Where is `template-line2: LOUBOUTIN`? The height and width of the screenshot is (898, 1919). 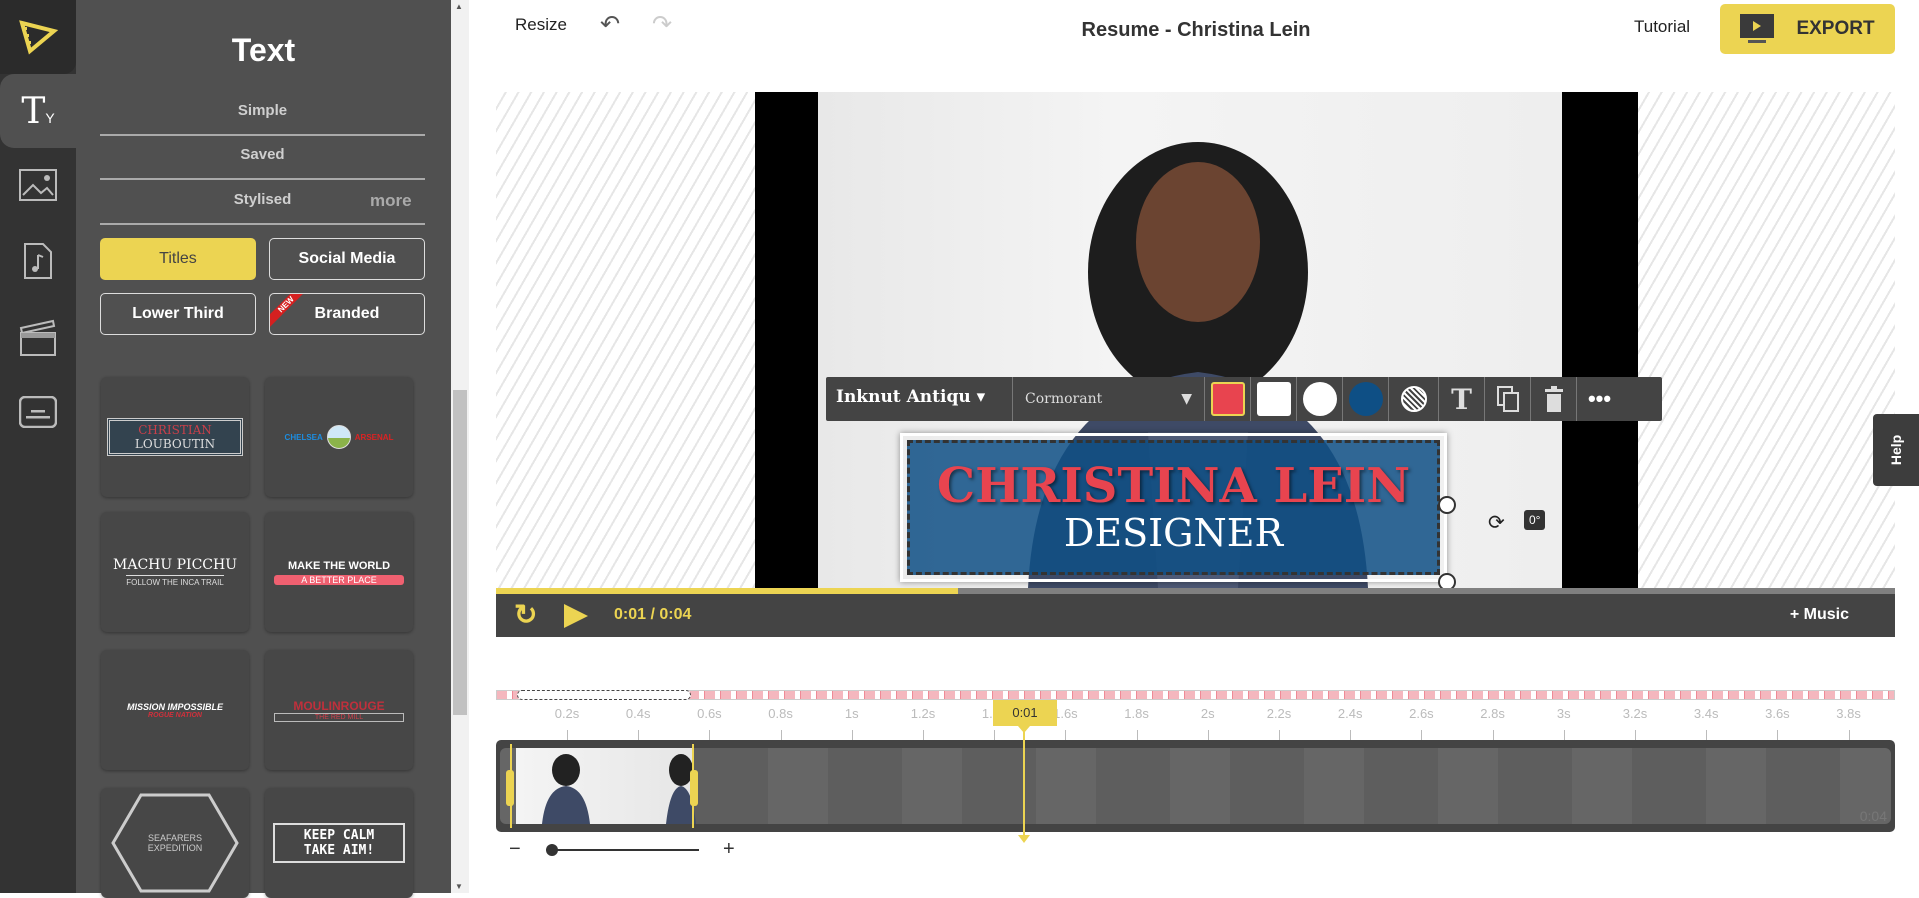
template-line2: LOUBOUTIN is located at coordinates (175, 444).